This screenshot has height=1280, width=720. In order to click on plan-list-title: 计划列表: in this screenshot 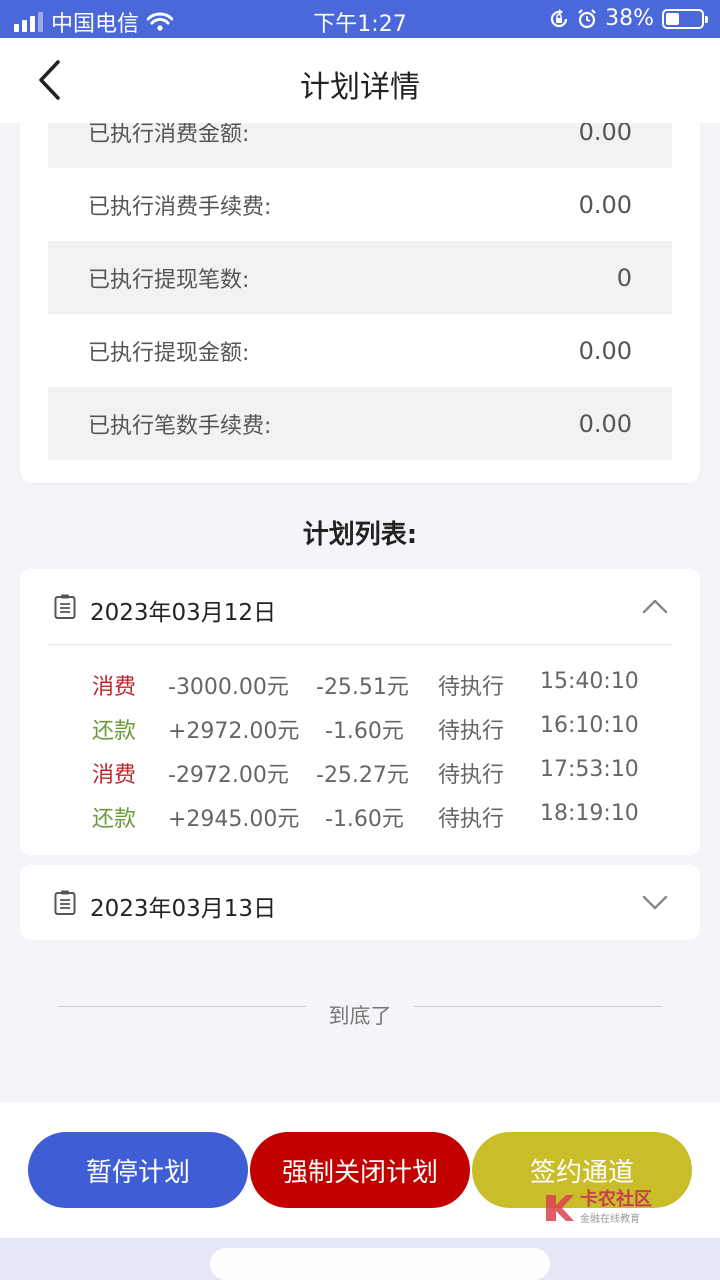, I will do `click(360, 535)`.